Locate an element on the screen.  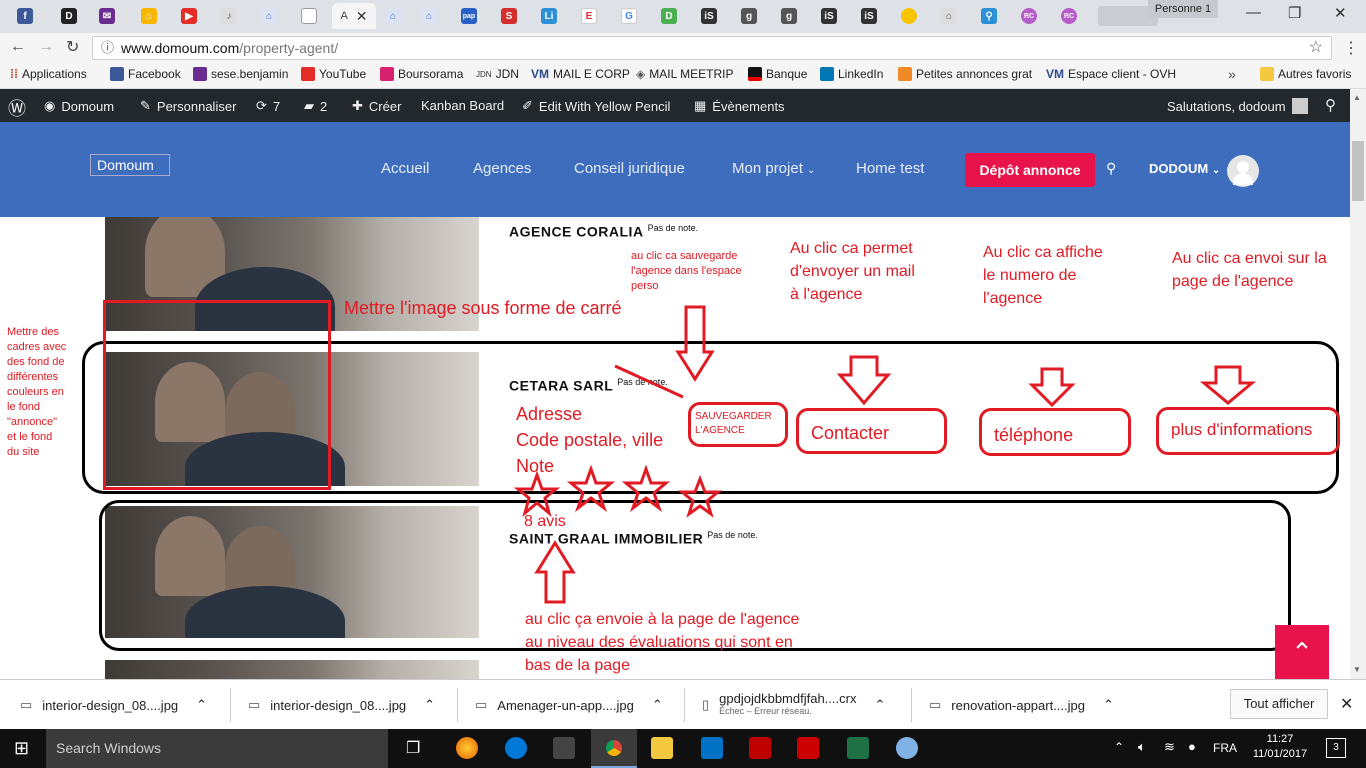
wordpress-icon: Ⓦ is located at coordinates (17, 108).